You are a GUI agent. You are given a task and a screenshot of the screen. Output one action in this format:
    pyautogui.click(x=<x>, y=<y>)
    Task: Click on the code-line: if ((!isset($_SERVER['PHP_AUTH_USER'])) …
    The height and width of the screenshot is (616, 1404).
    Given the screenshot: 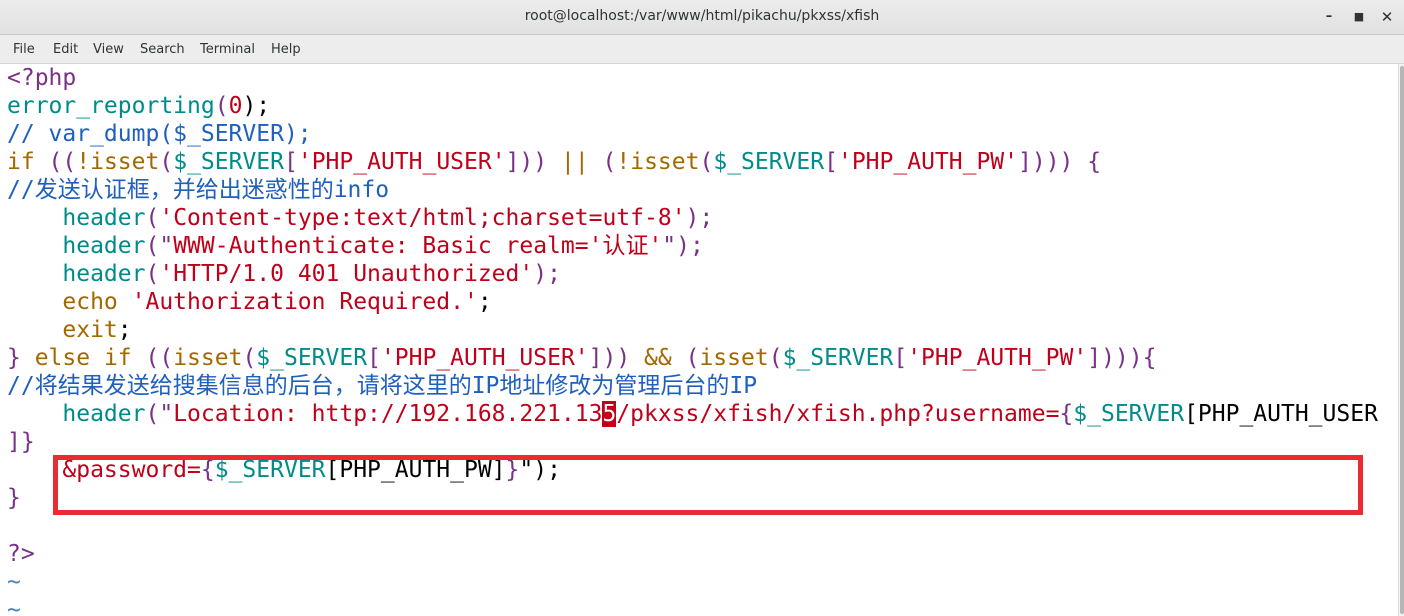 What is the action you would take?
    pyautogui.click(x=554, y=162)
    